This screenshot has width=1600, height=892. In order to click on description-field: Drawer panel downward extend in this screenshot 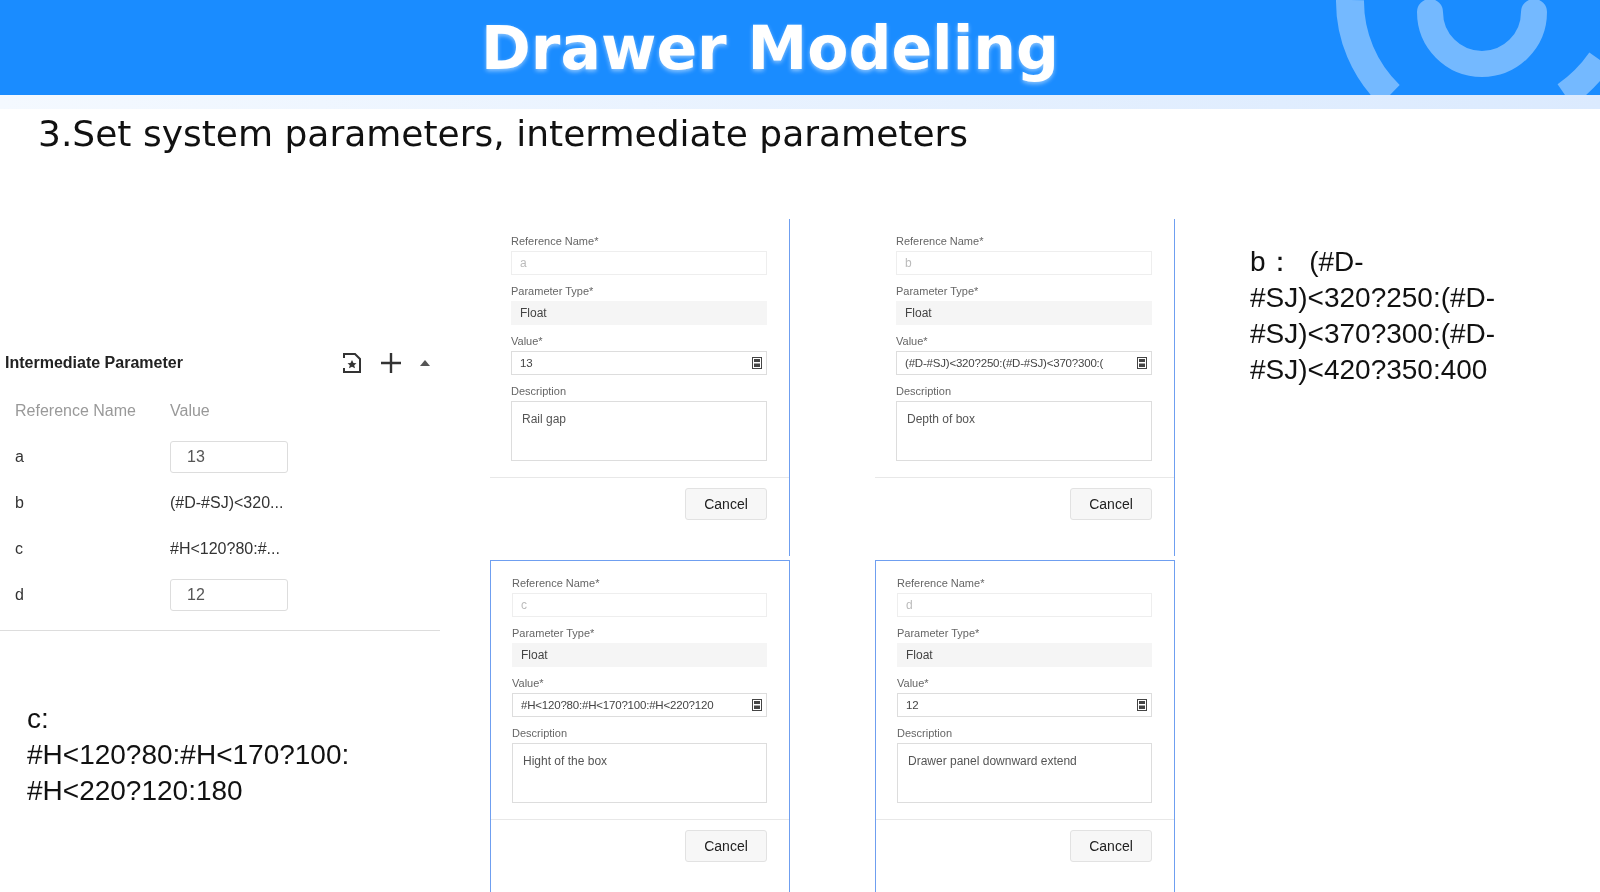, I will do `click(1024, 773)`.